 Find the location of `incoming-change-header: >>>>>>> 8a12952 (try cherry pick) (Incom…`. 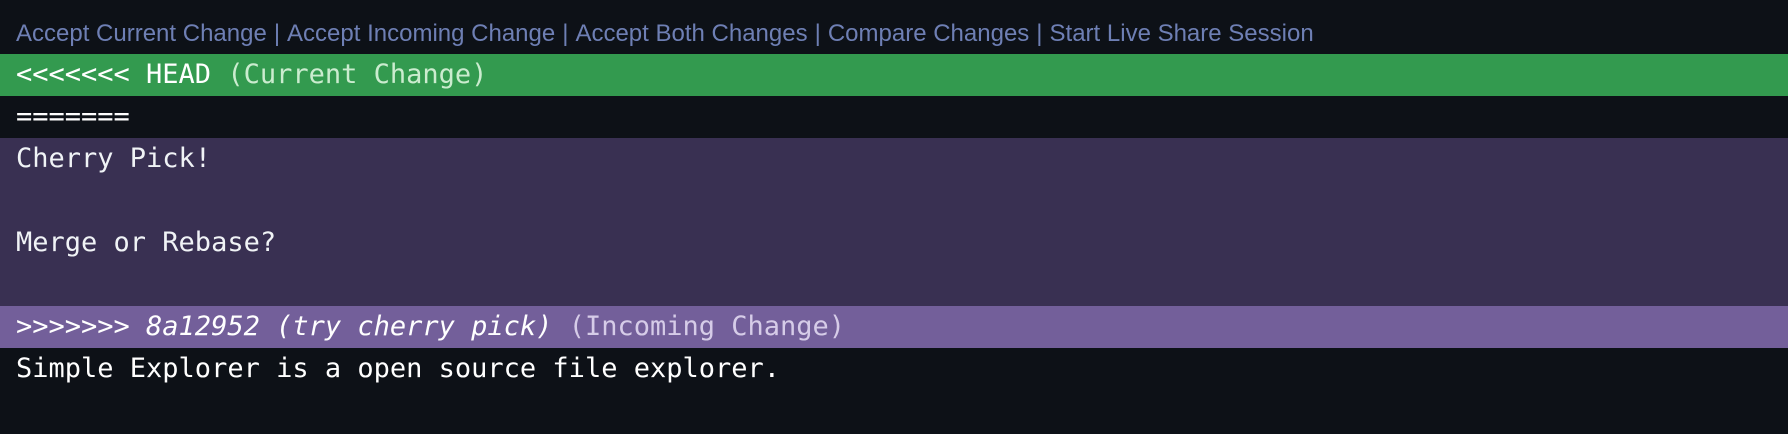

incoming-change-header: >>>>>>> 8a12952 (try cherry pick) (Incom… is located at coordinates (894, 327).